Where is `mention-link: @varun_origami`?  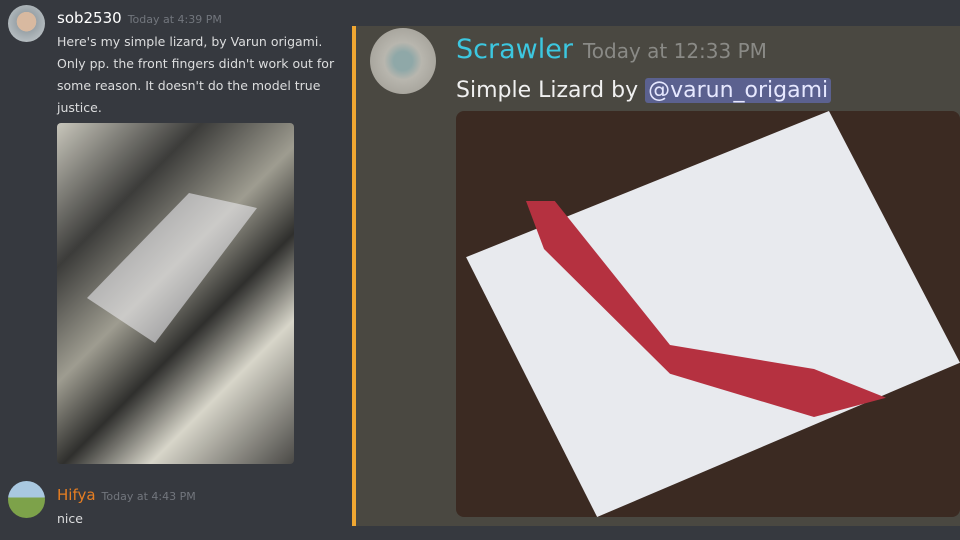 mention-link: @varun_origami is located at coordinates (738, 90).